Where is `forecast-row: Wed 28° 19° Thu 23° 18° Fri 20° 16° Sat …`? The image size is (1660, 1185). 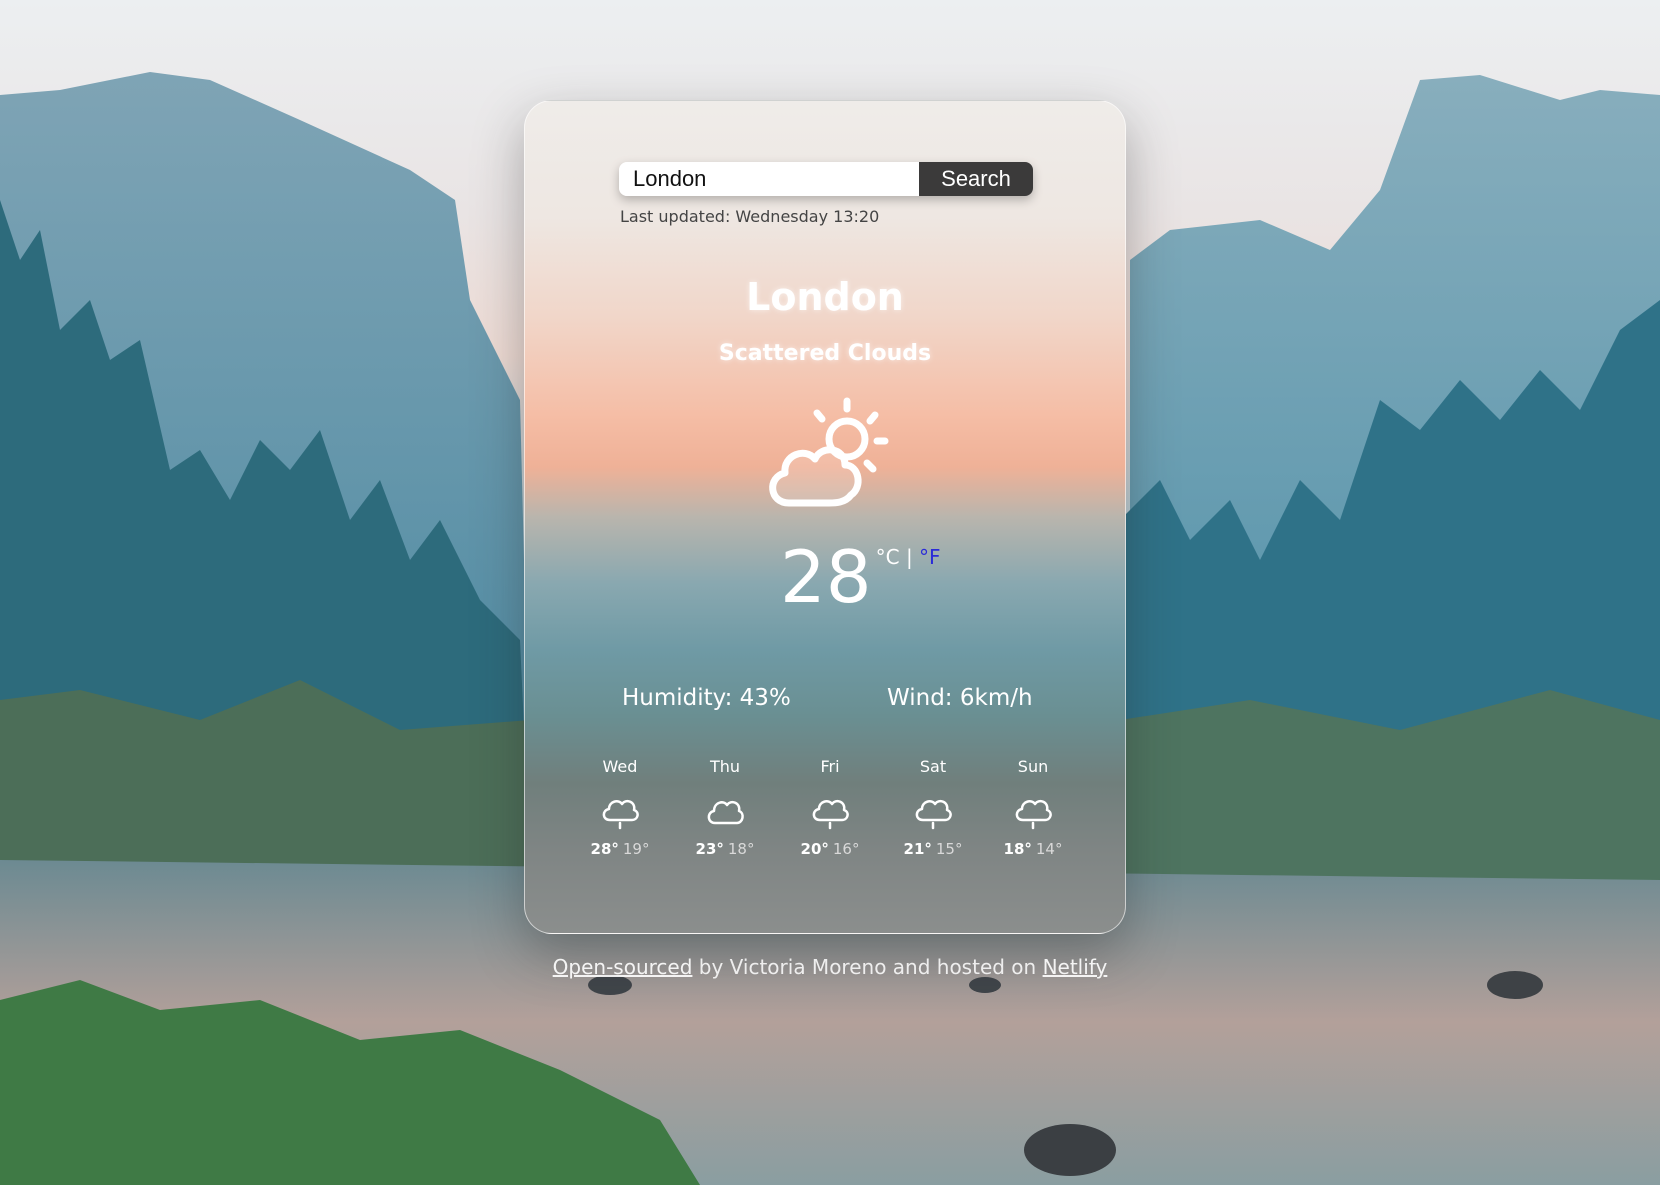
forecast-row: Wed 28° 19° Thu 23° 18° Fri 20° 16° Sat … is located at coordinates (825, 817).